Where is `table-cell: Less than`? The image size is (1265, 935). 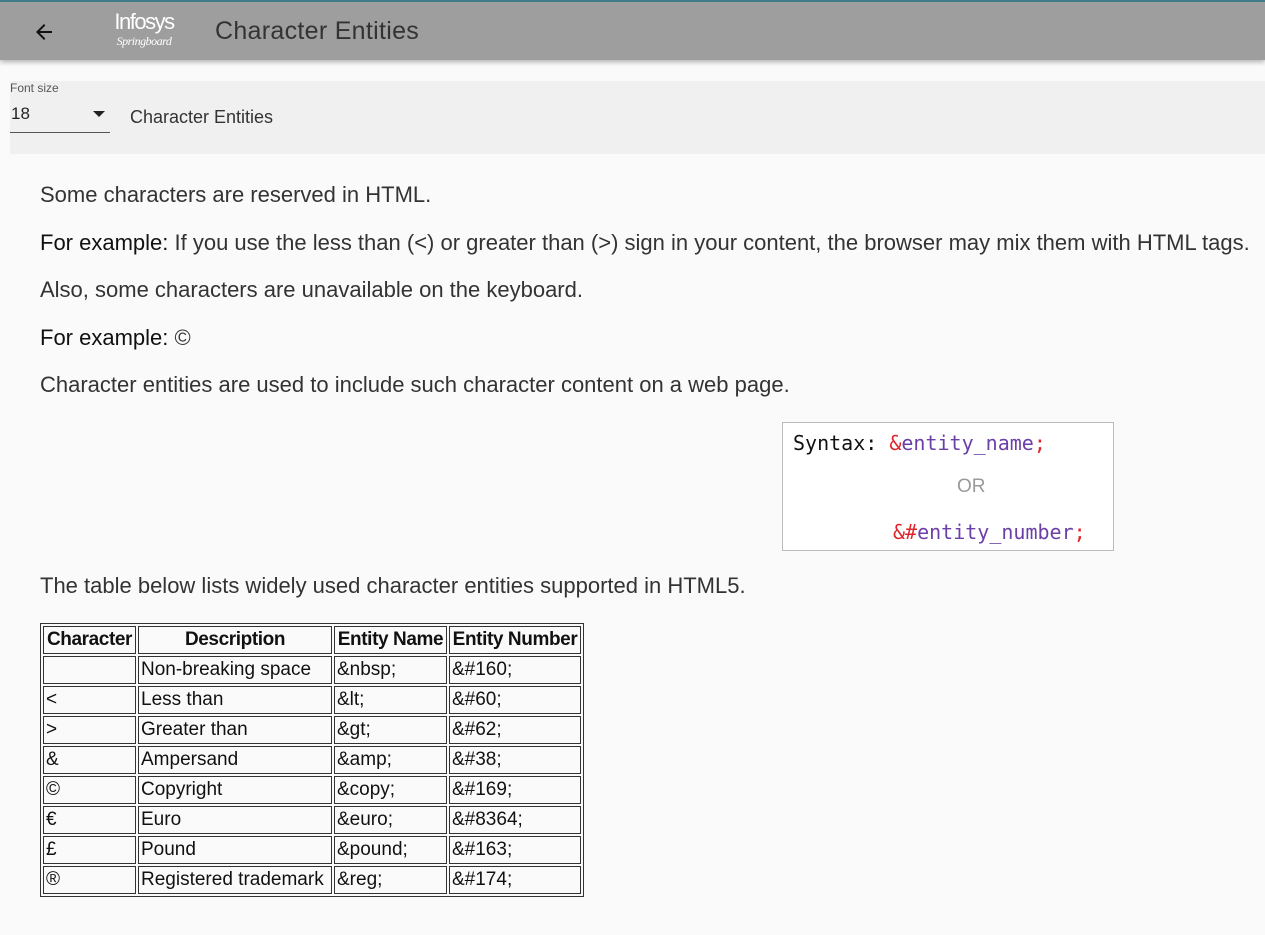
table-cell: Less than is located at coordinates (235, 700).